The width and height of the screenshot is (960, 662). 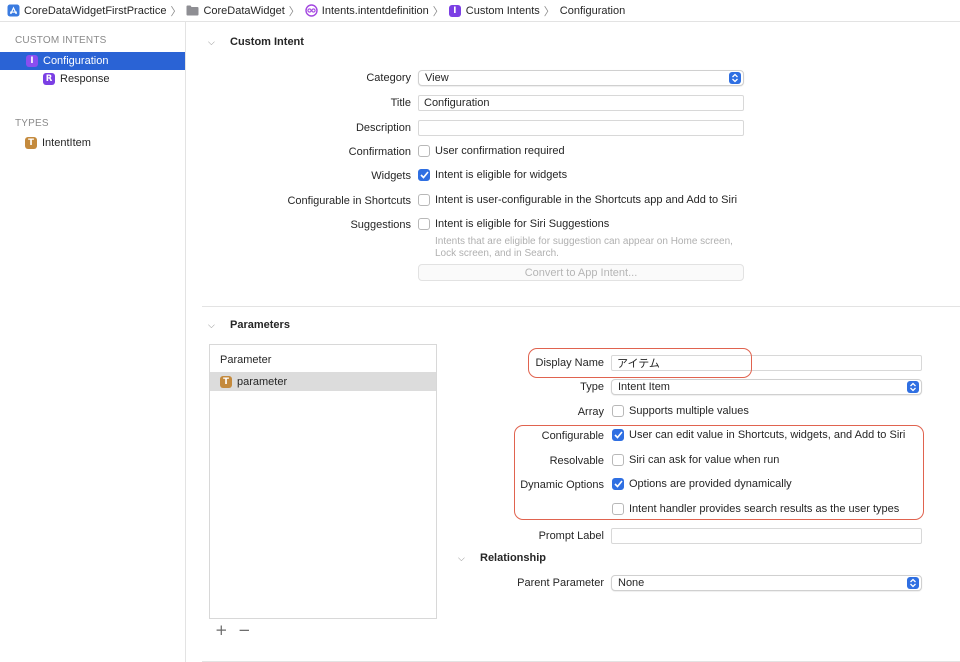 What do you see at coordinates (719, 472) in the screenshot?
I see `options-highlight` at bounding box center [719, 472].